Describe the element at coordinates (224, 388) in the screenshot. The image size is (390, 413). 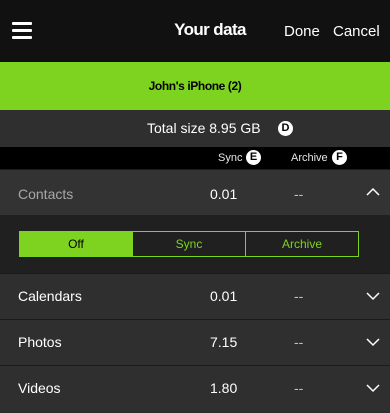
I see `row-sync-value: 1.80` at that location.